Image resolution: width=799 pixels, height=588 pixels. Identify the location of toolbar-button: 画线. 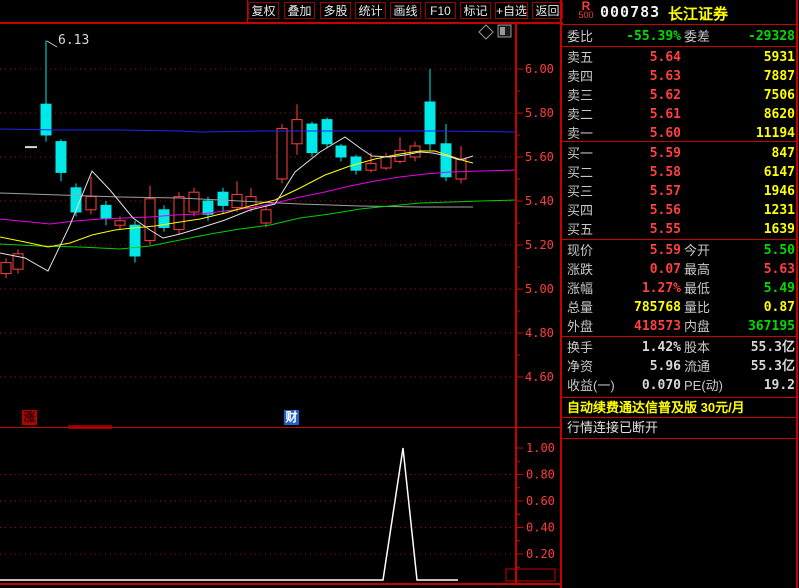
(405, 10).